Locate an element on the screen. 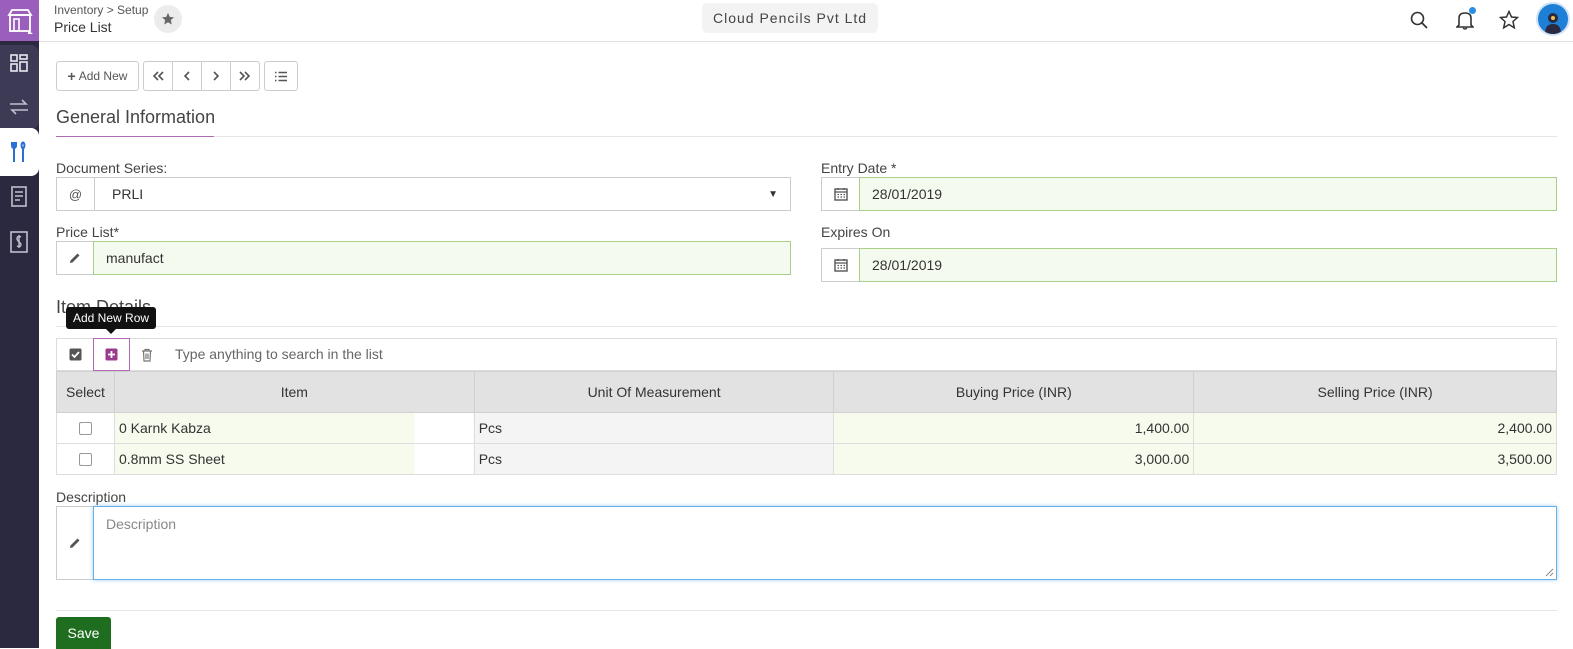 The width and height of the screenshot is (1573, 649). trash-icon is located at coordinates (147, 355).